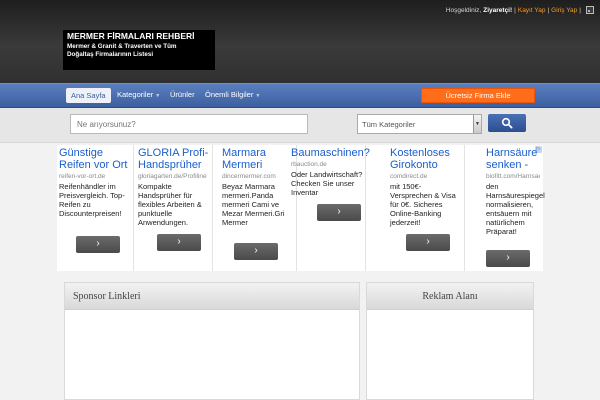  I want to click on nav-item-label: Kategoriler, so click(135, 94).